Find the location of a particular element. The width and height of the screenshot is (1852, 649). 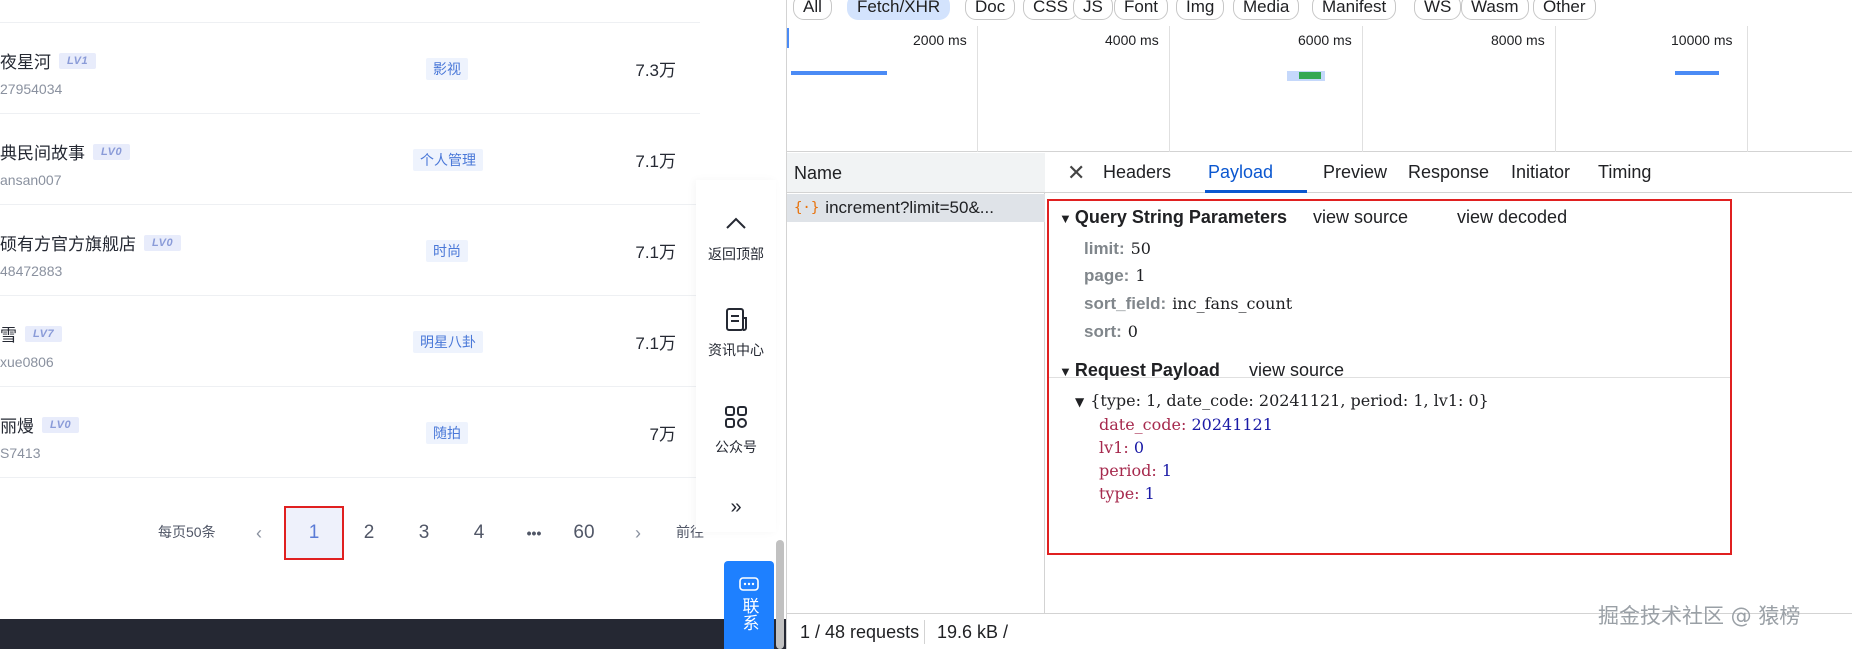

chat-icon is located at coordinates (749, 584).